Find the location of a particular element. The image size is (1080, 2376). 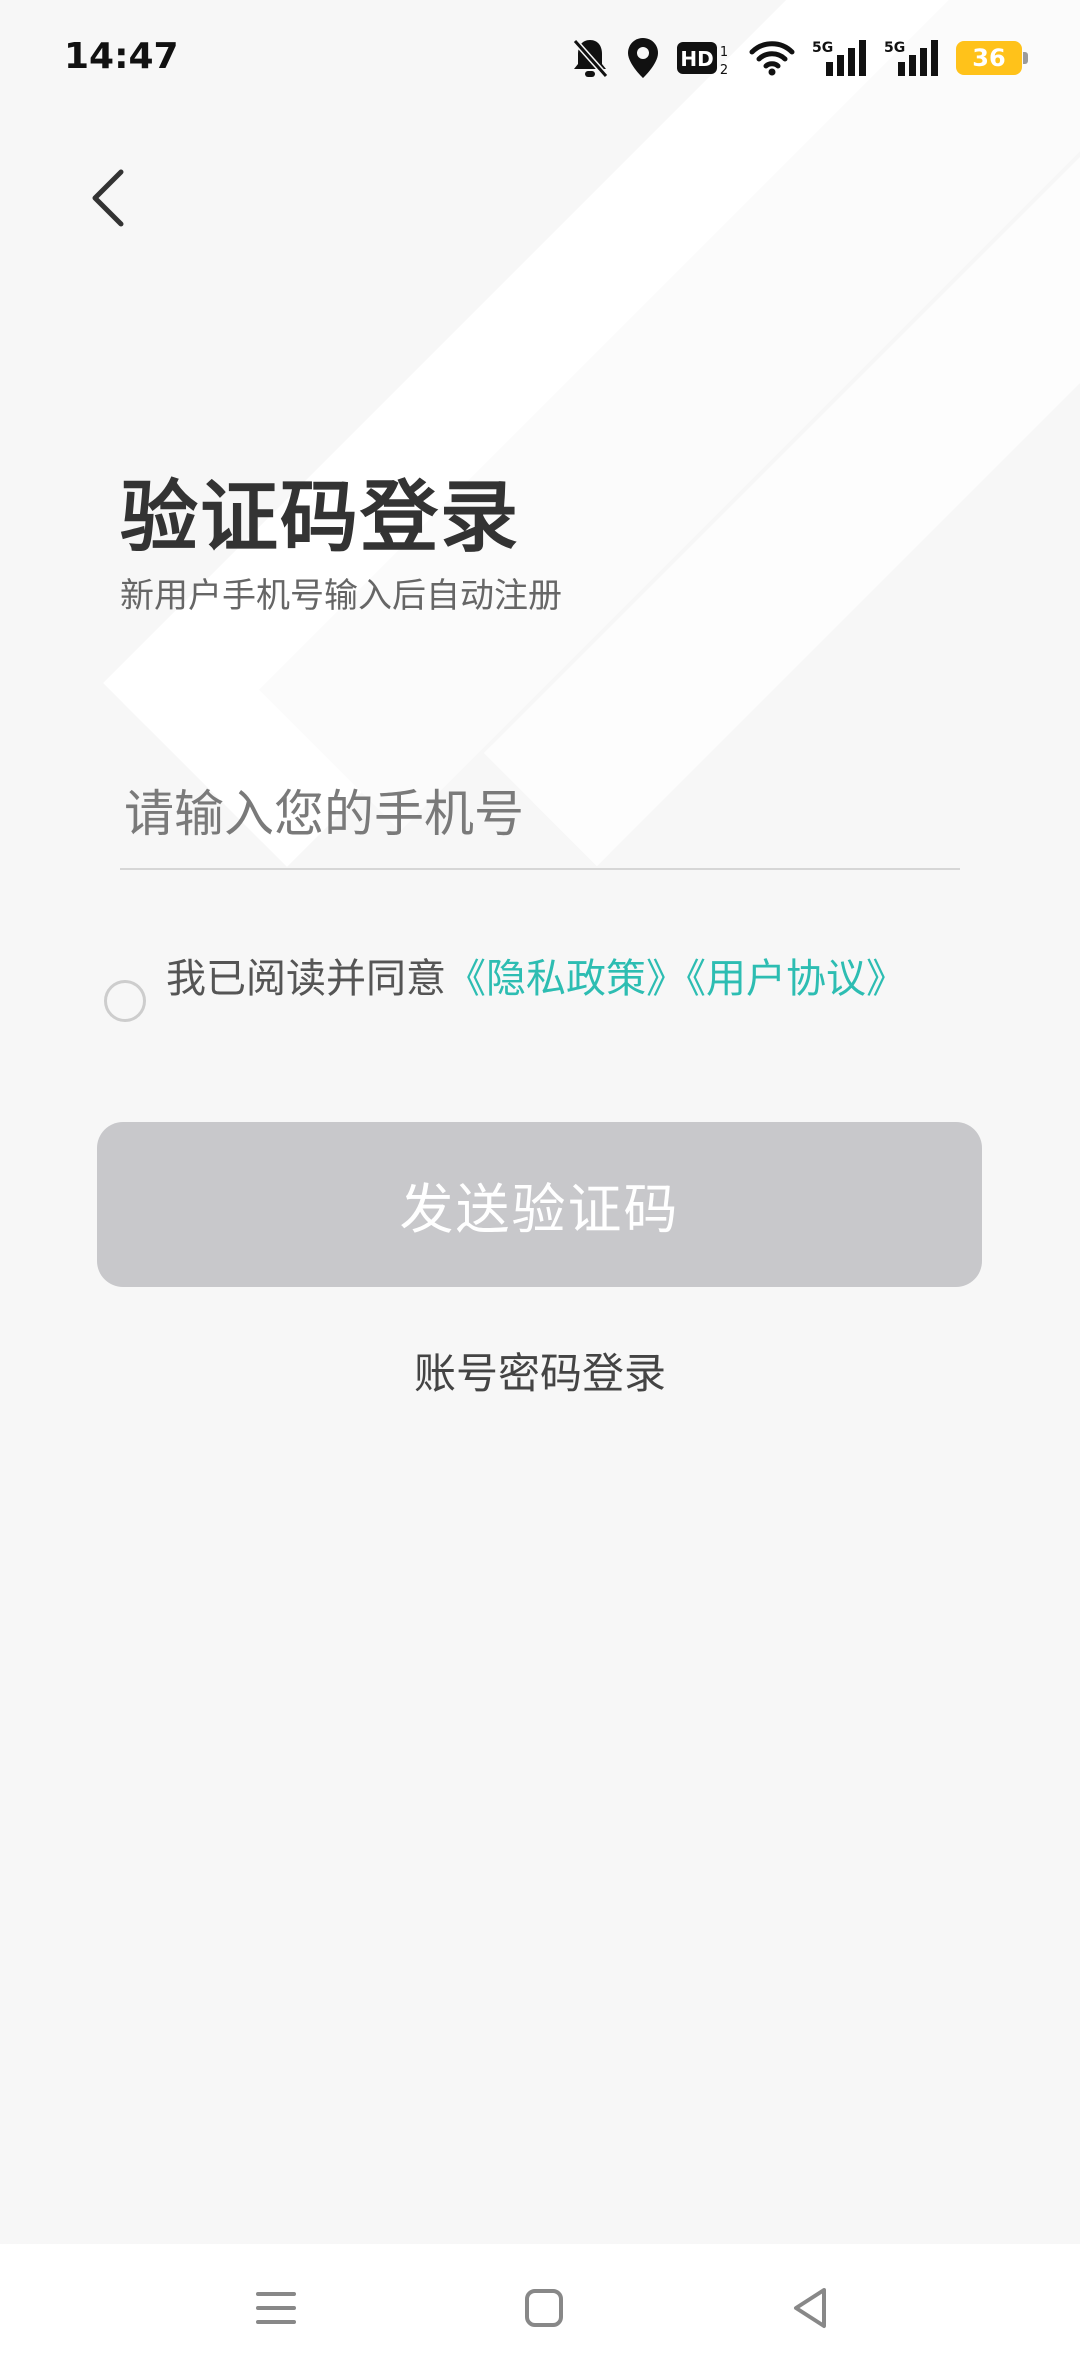

send-code-button: 发送验证码 is located at coordinates (539, 1204).